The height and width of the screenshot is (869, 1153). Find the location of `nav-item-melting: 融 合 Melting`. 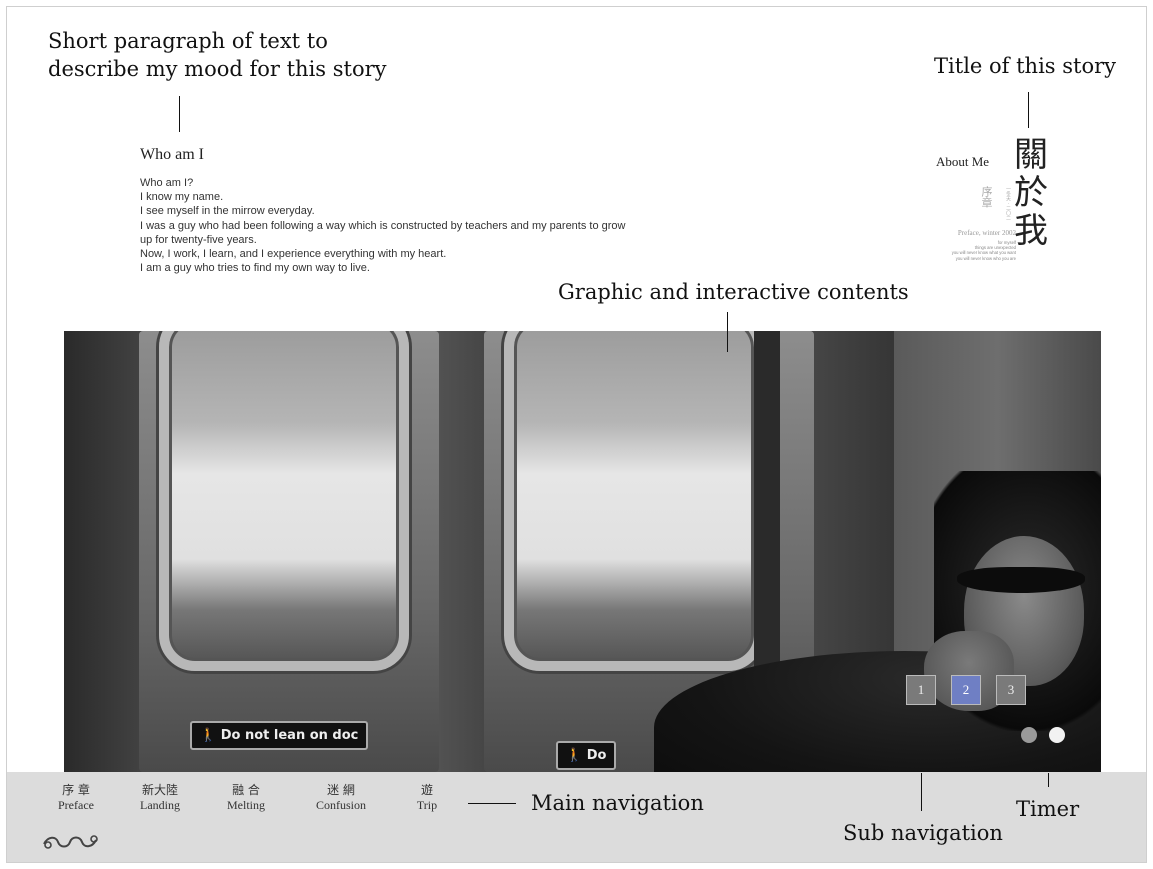

nav-item-melting: 融 合 Melting is located at coordinates (246, 797).